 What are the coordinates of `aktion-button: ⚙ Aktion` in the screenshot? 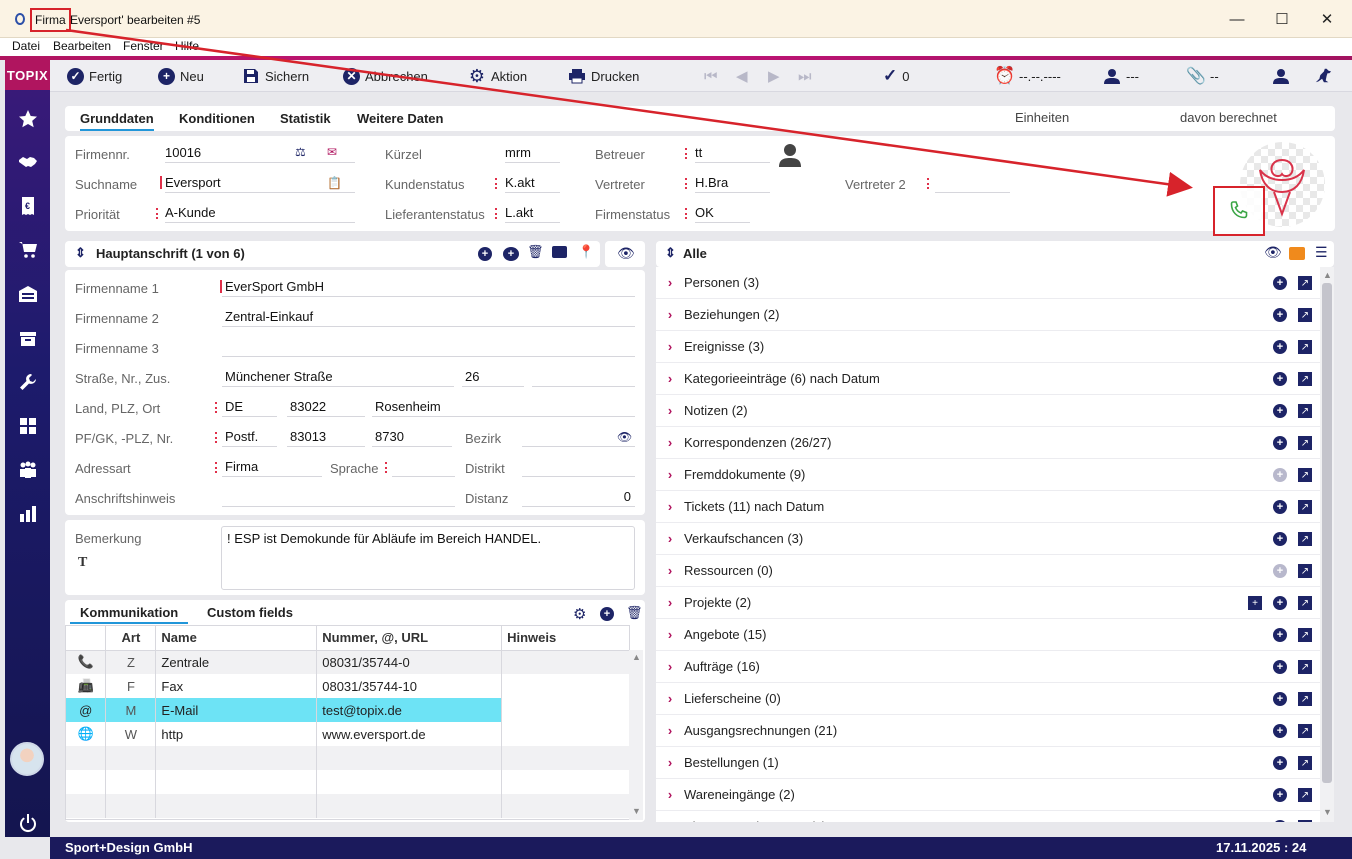 It's located at (497, 76).